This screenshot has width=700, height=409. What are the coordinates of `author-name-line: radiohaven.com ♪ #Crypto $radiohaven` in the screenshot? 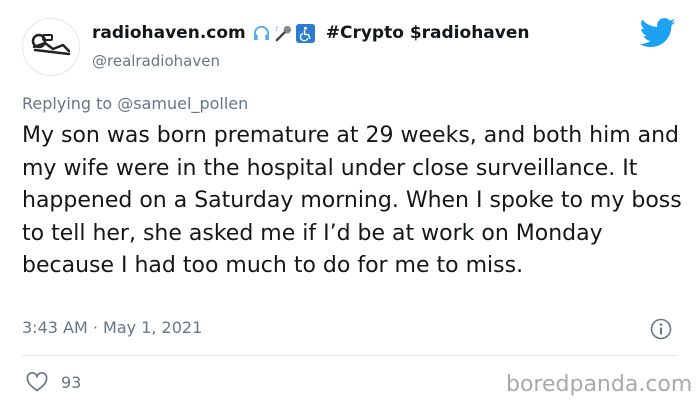 It's located at (310, 33).